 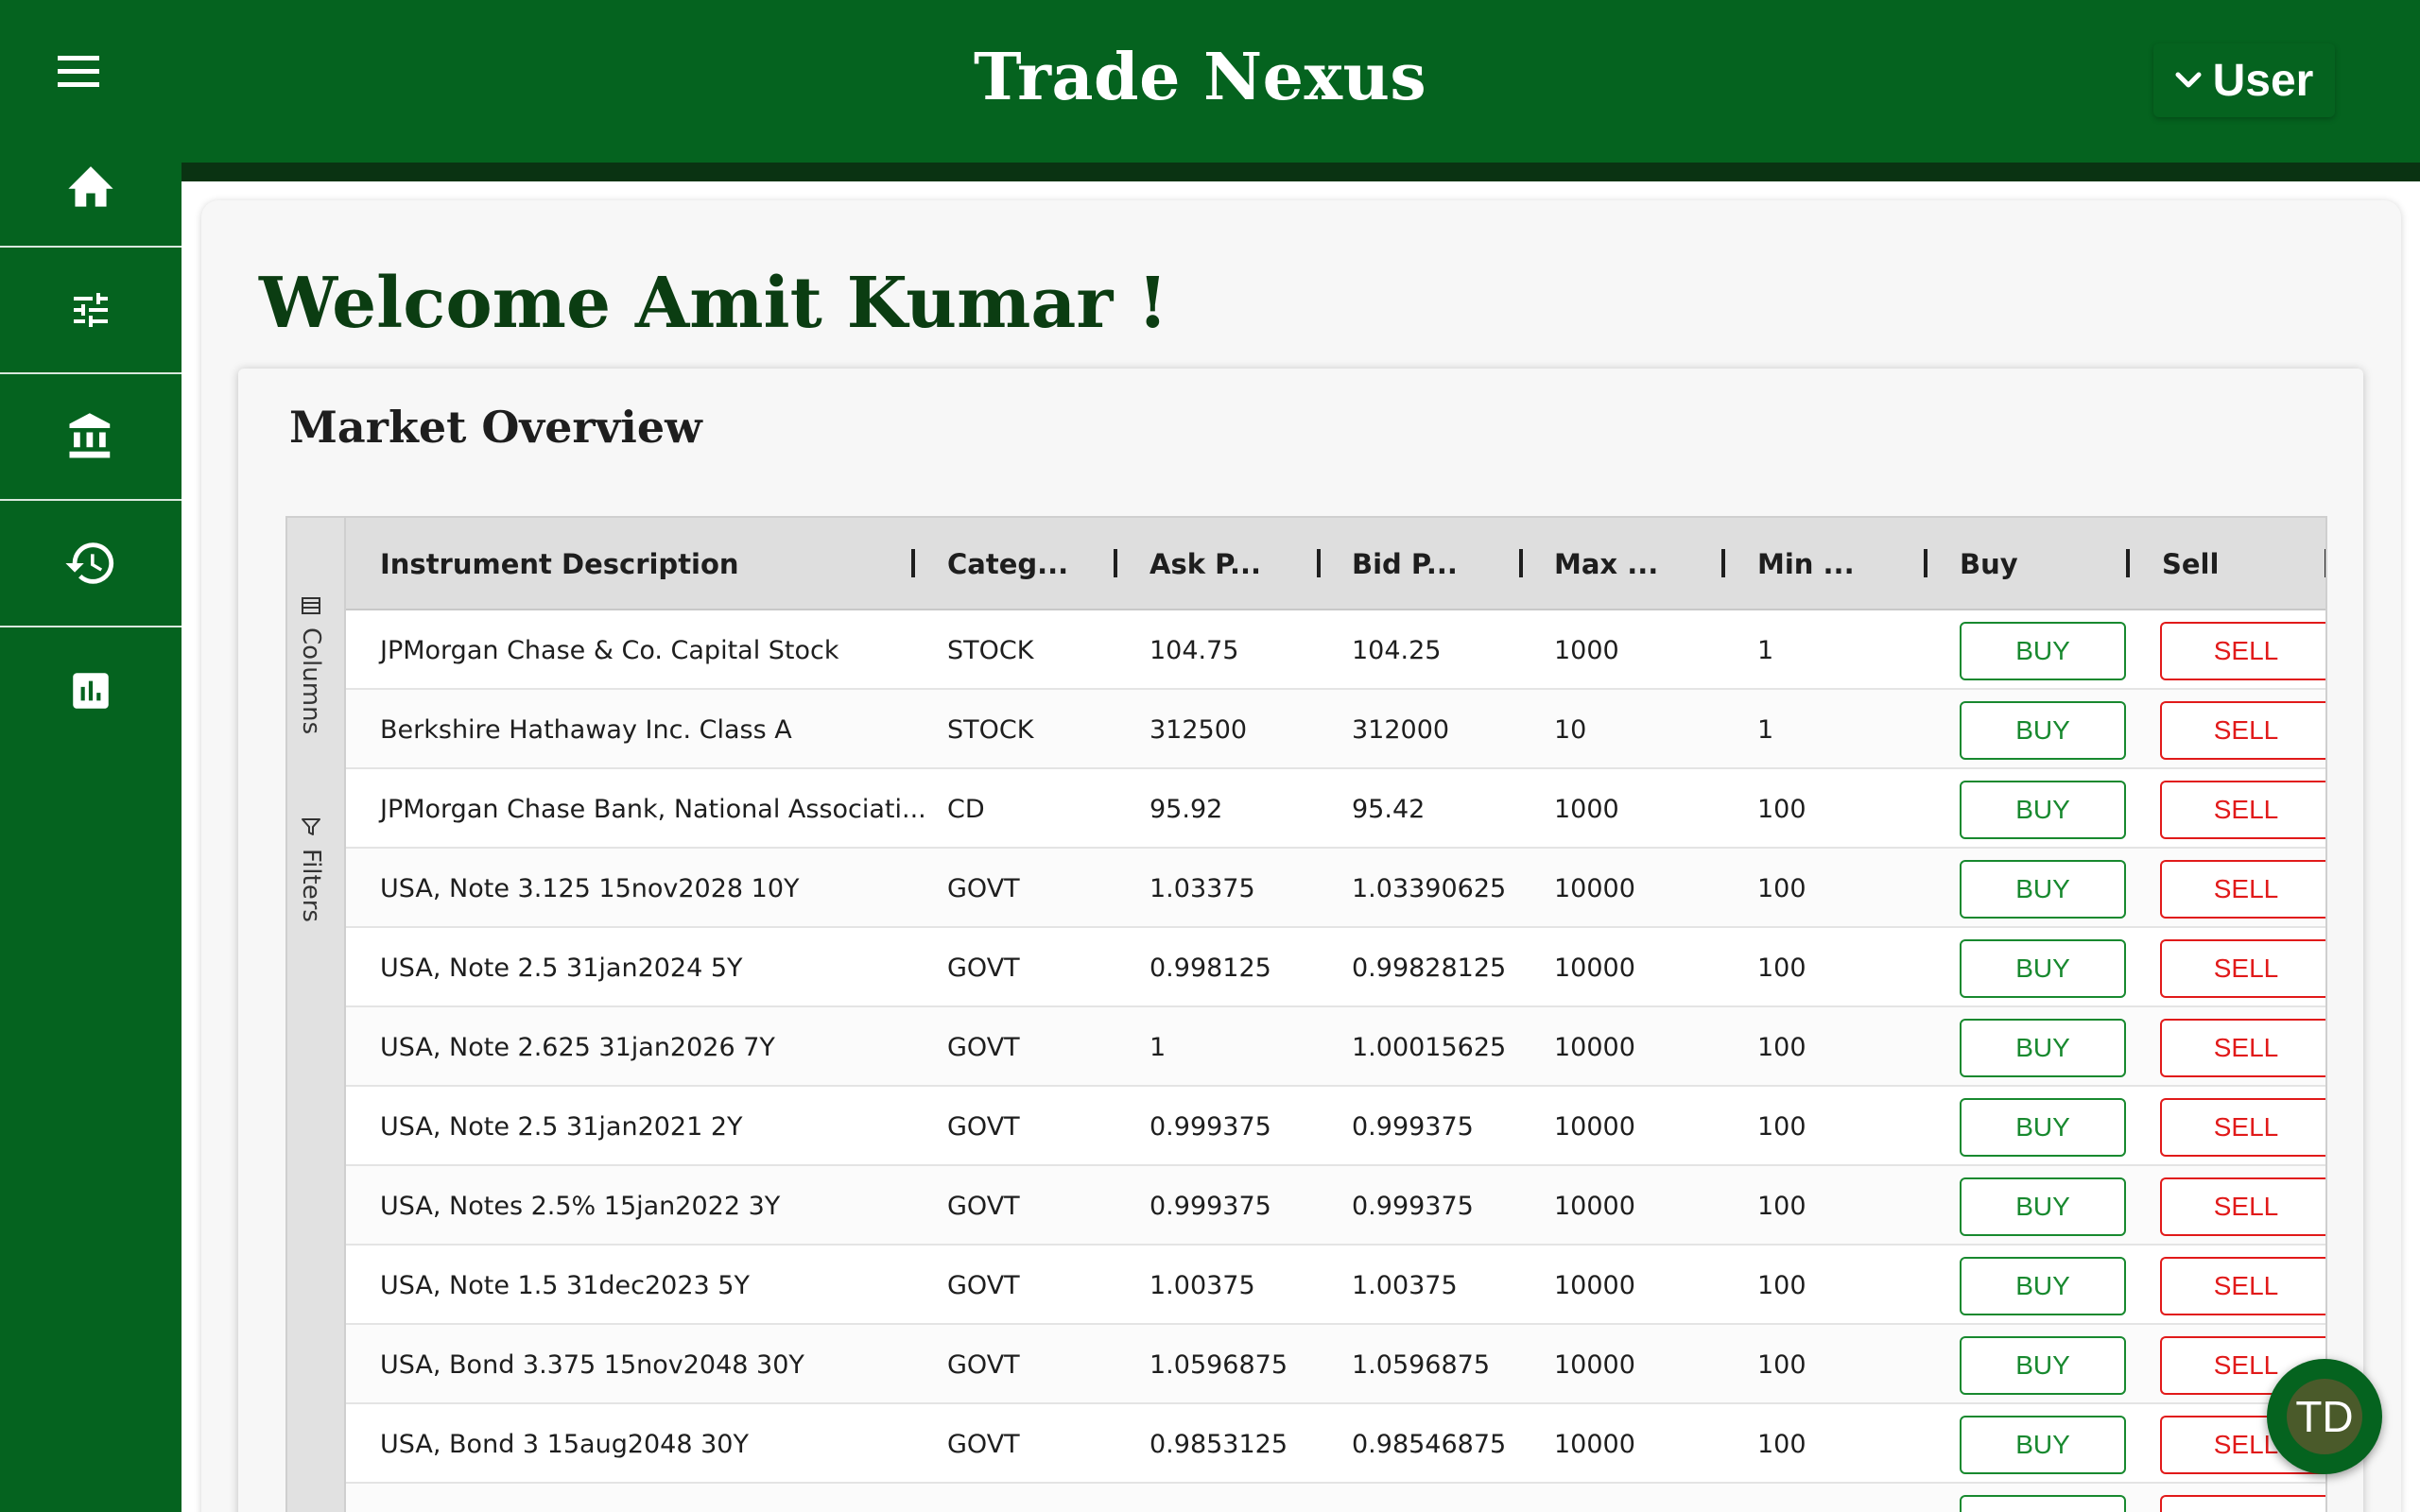 What do you see at coordinates (311, 869) in the screenshot?
I see `filters-tab: Filters` at bounding box center [311, 869].